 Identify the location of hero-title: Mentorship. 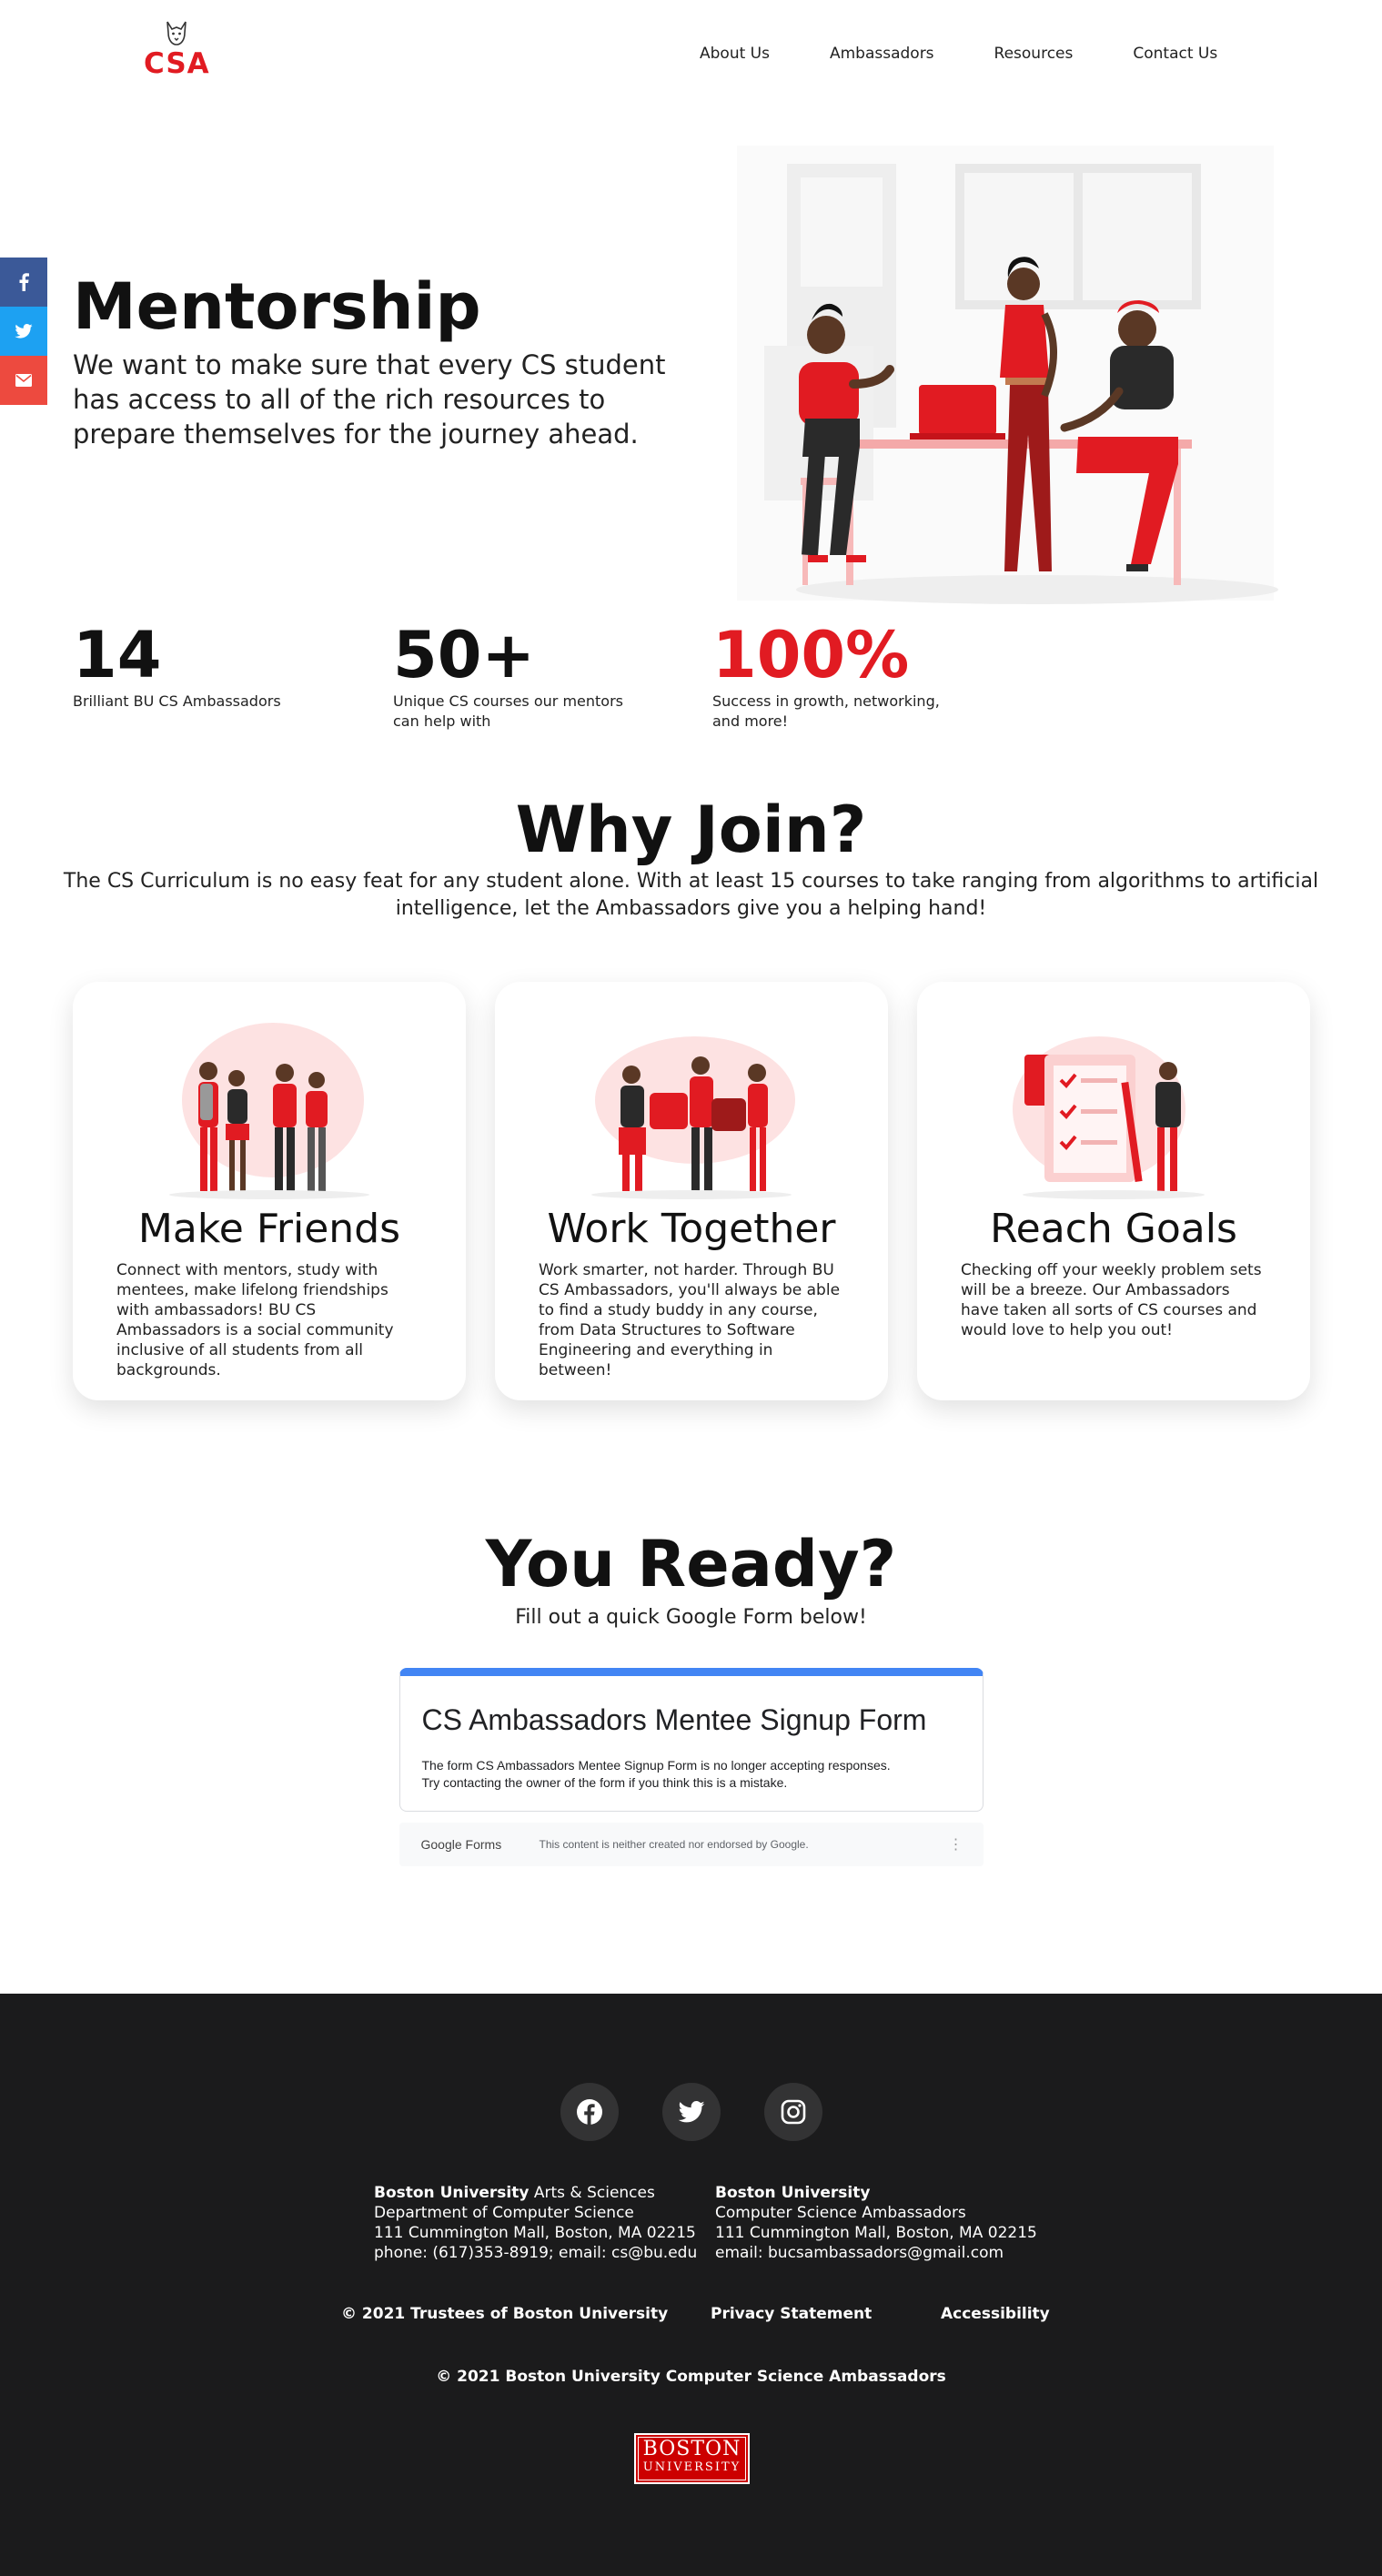
(277, 306).